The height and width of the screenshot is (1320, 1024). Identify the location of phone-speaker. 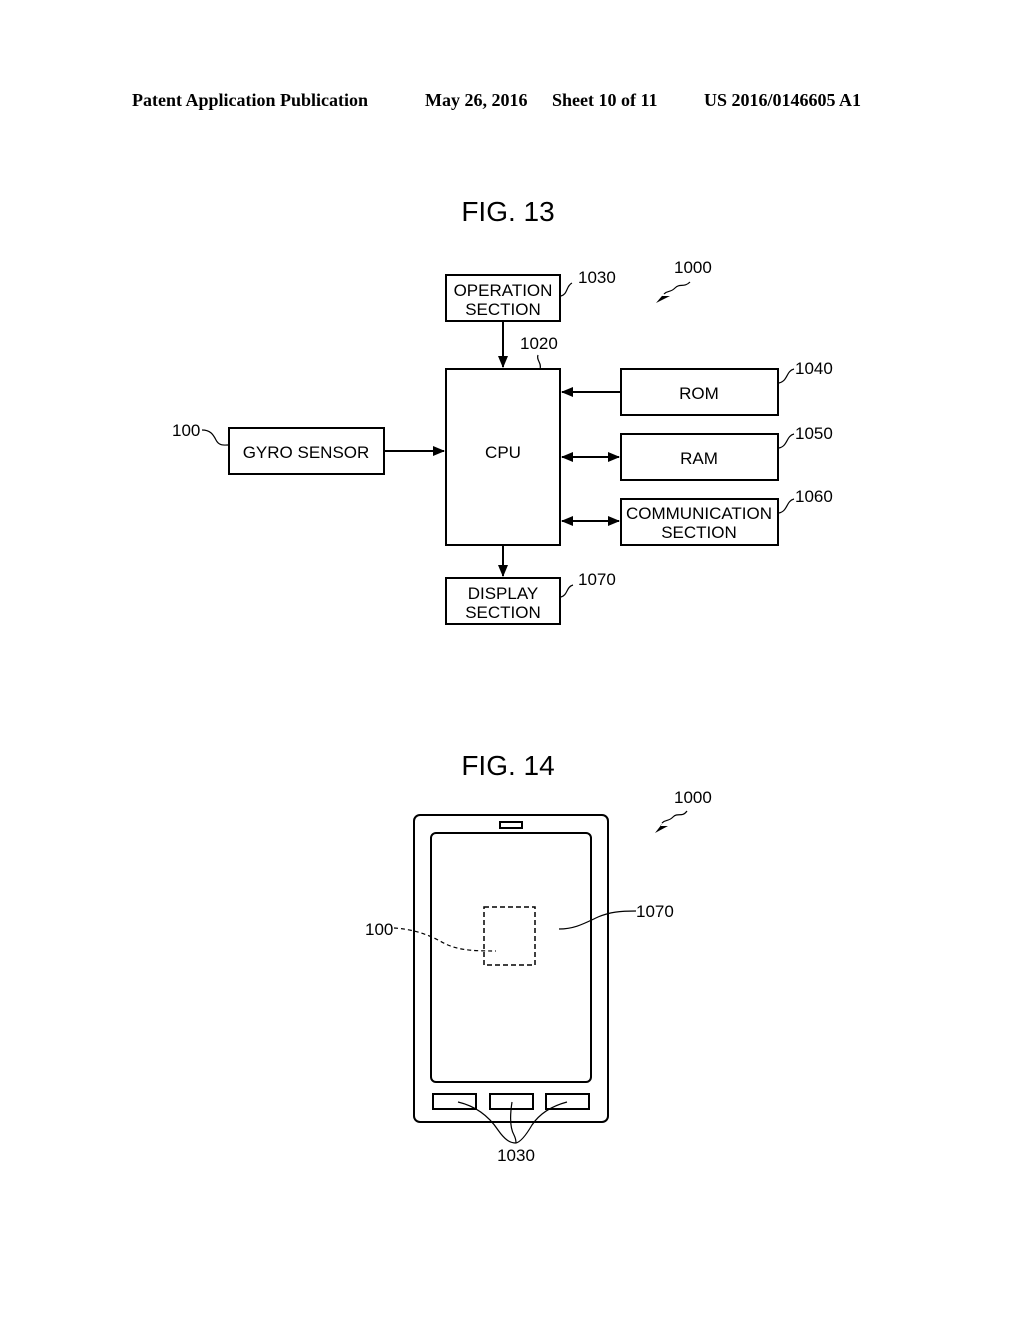
(511, 825).